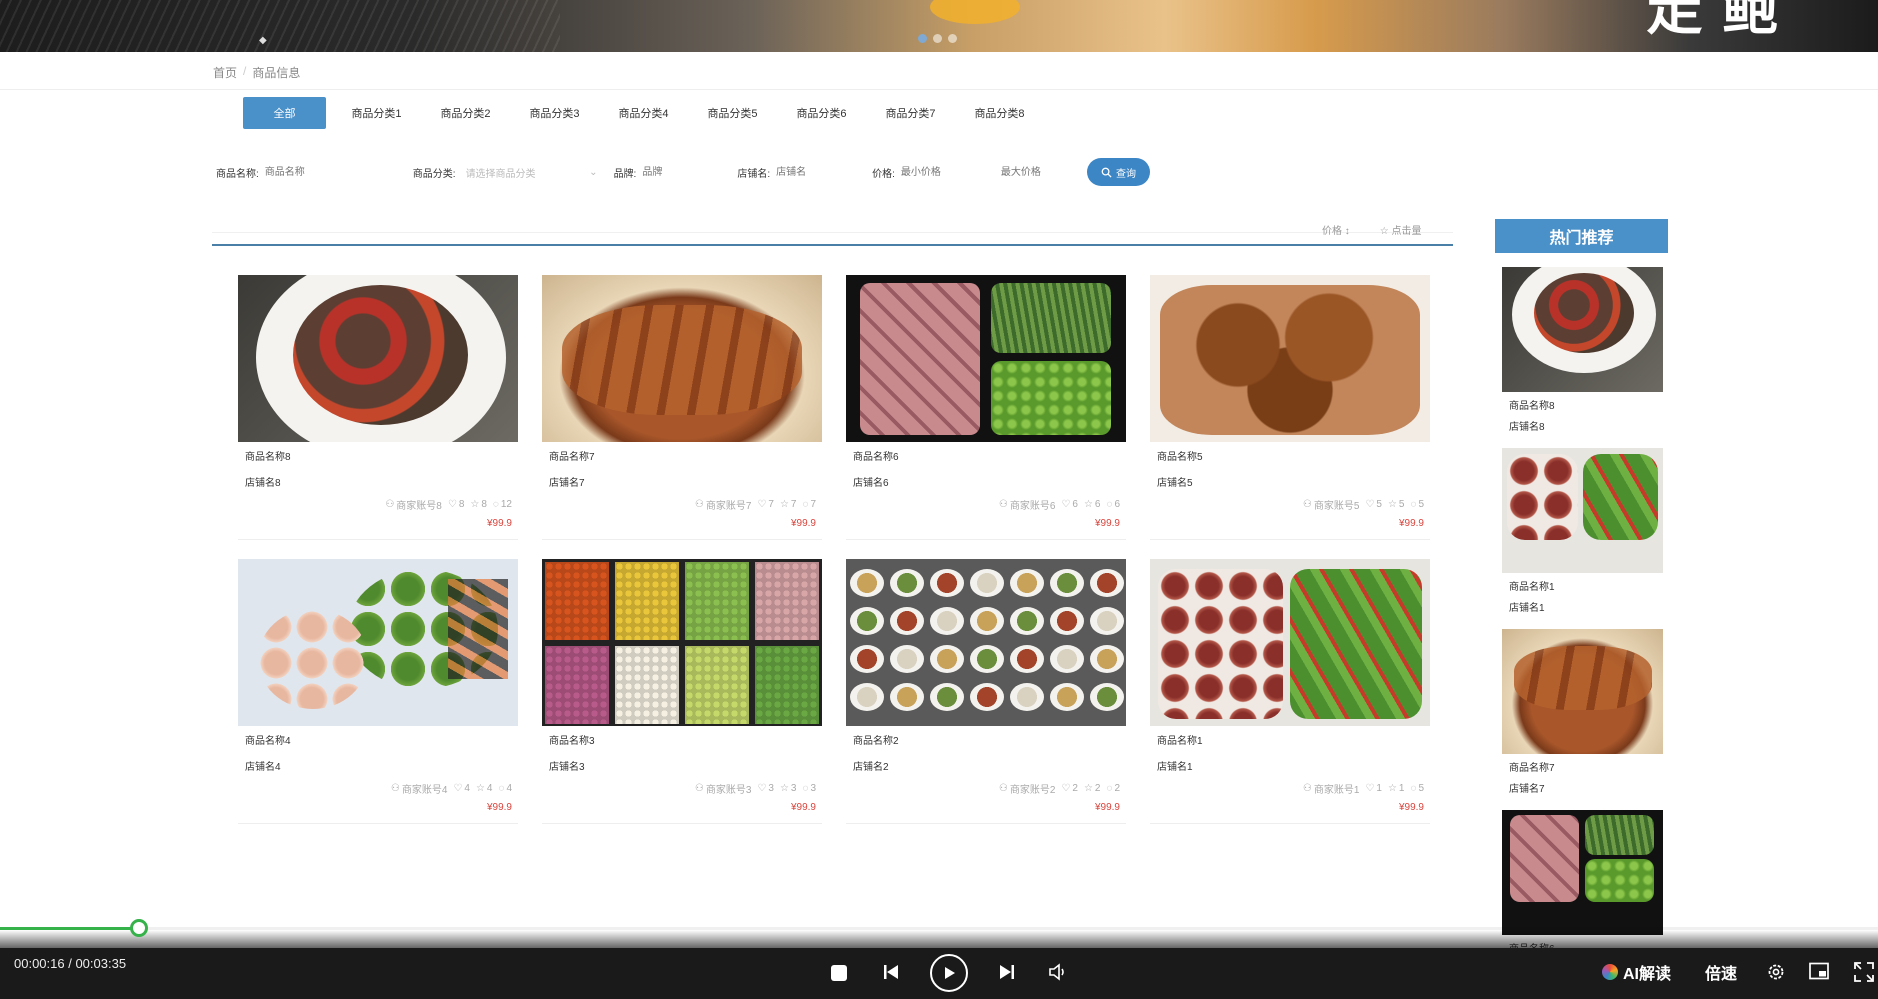  Describe the element at coordinates (1058, 972) in the screenshot. I see `volume-button` at that location.